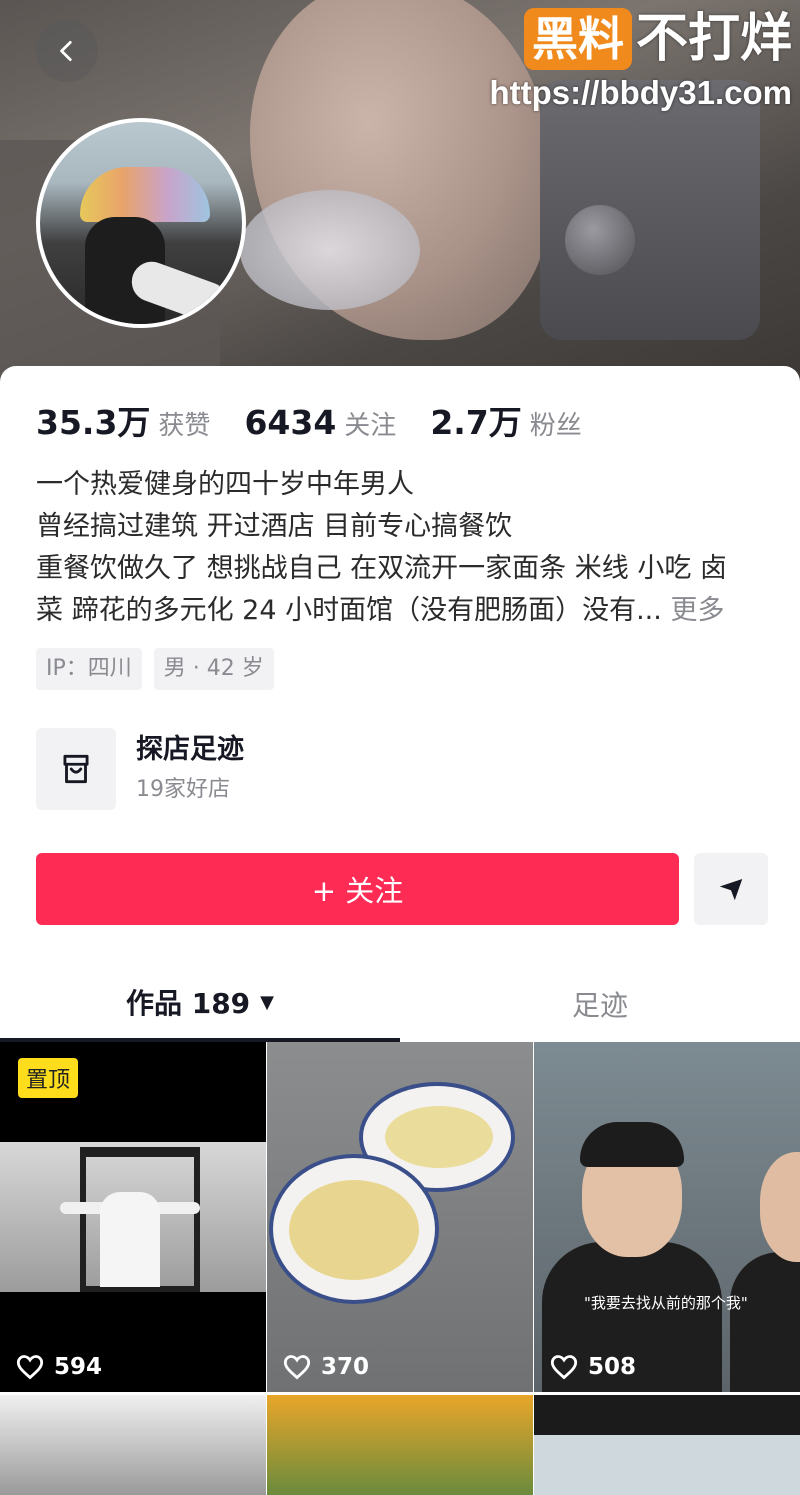 Image resolution: width=800 pixels, height=1495 pixels. I want to click on watermark-text: 不打烊, so click(713, 39).